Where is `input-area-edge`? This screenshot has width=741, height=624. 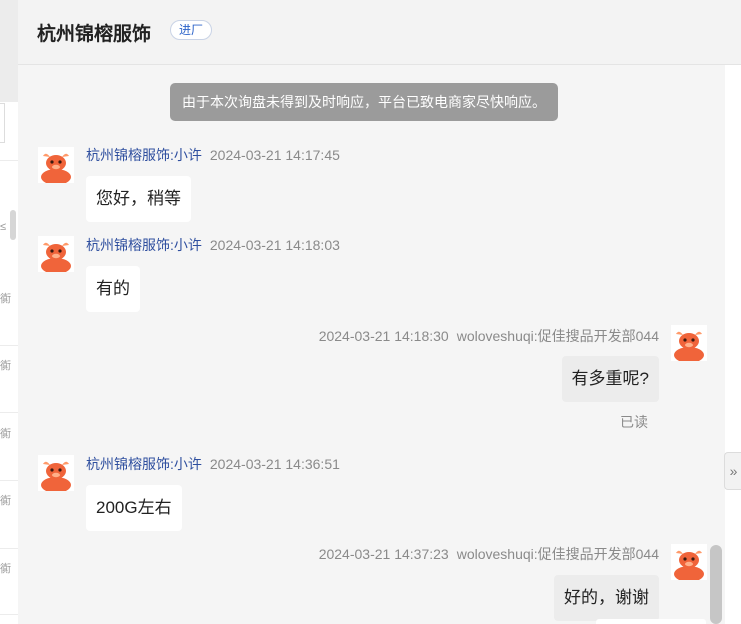
input-area-edge is located at coordinates (651, 621).